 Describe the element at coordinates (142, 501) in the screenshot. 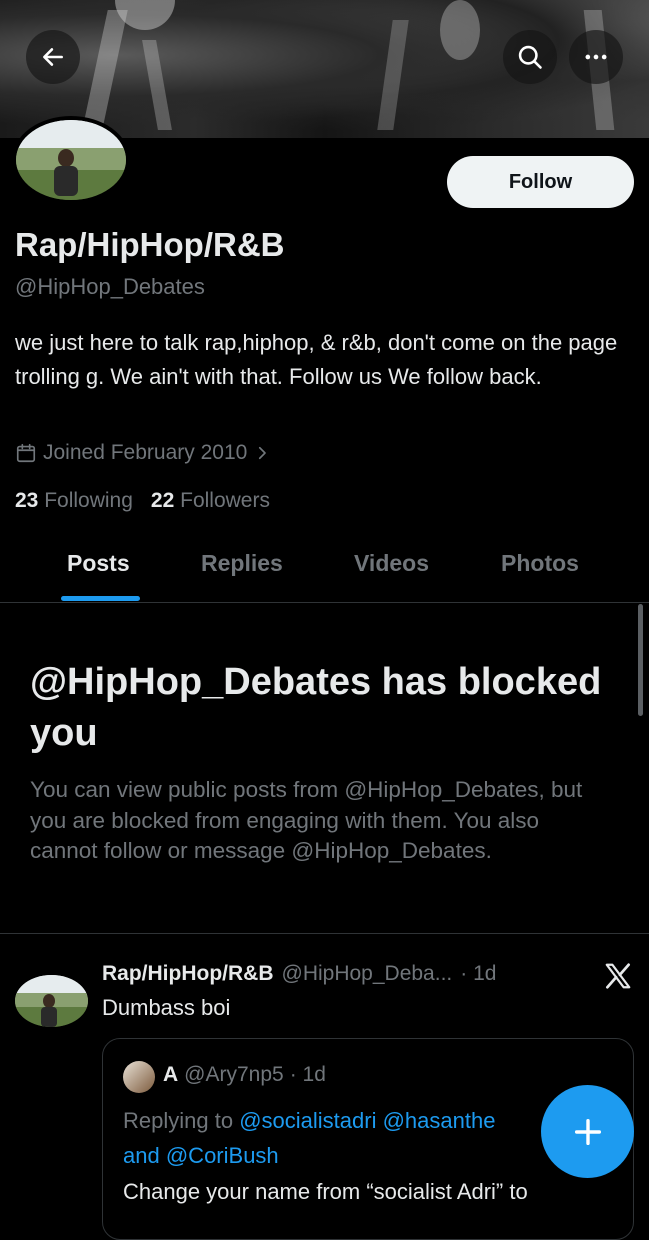

I see `follow-stats: 23 Following 22 Followers` at that location.